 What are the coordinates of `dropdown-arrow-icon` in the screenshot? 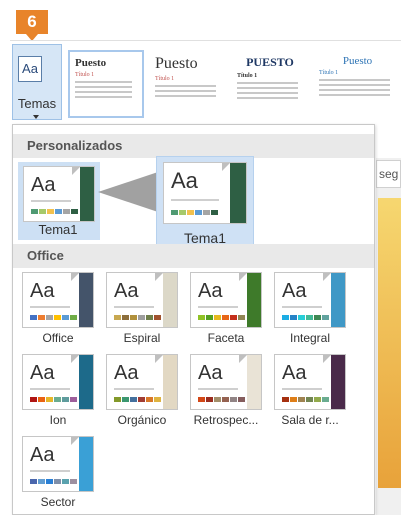 It's located at (36, 117).